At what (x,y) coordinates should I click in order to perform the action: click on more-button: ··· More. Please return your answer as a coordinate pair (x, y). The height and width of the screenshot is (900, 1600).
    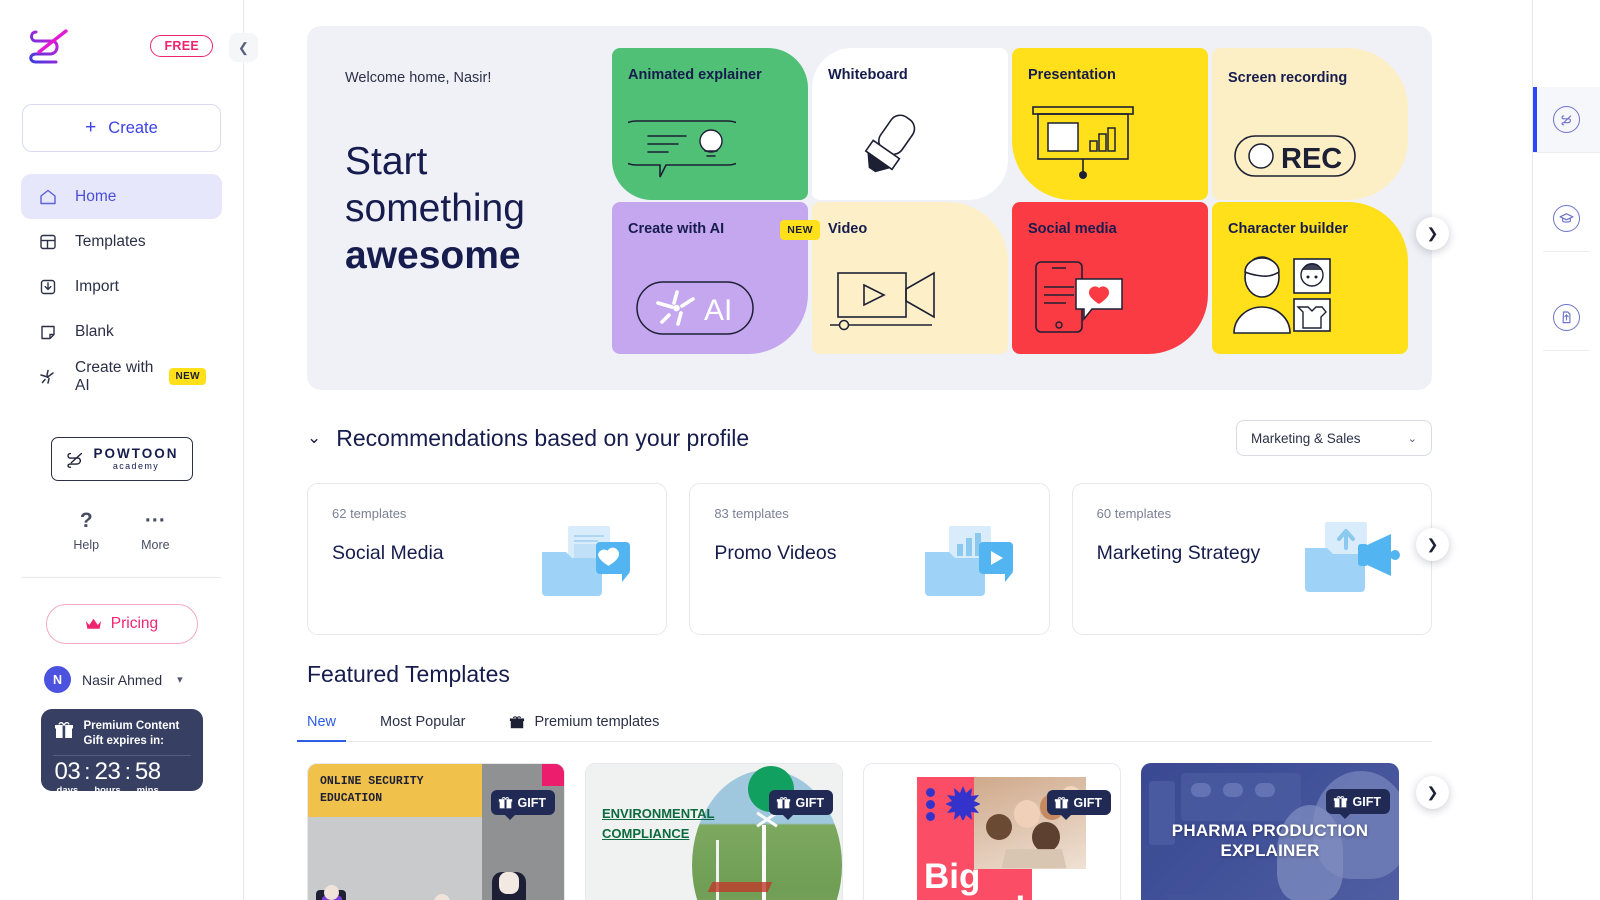
    Looking at the image, I should click on (155, 530).